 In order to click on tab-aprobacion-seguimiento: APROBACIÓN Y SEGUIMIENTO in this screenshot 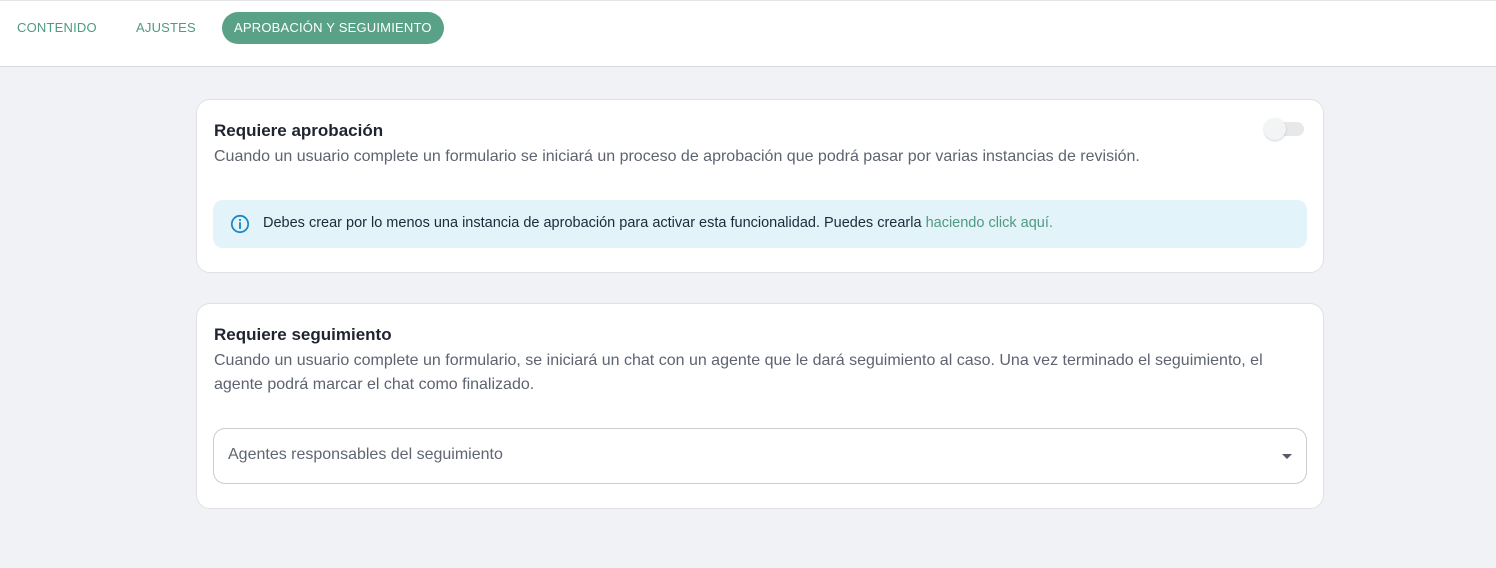, I will do `click(333, 28)`.